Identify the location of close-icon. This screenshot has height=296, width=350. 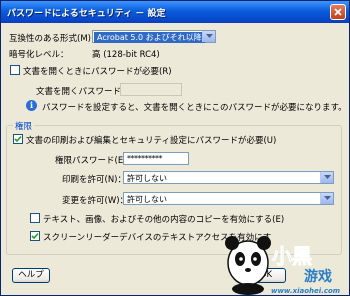
(338, 12).